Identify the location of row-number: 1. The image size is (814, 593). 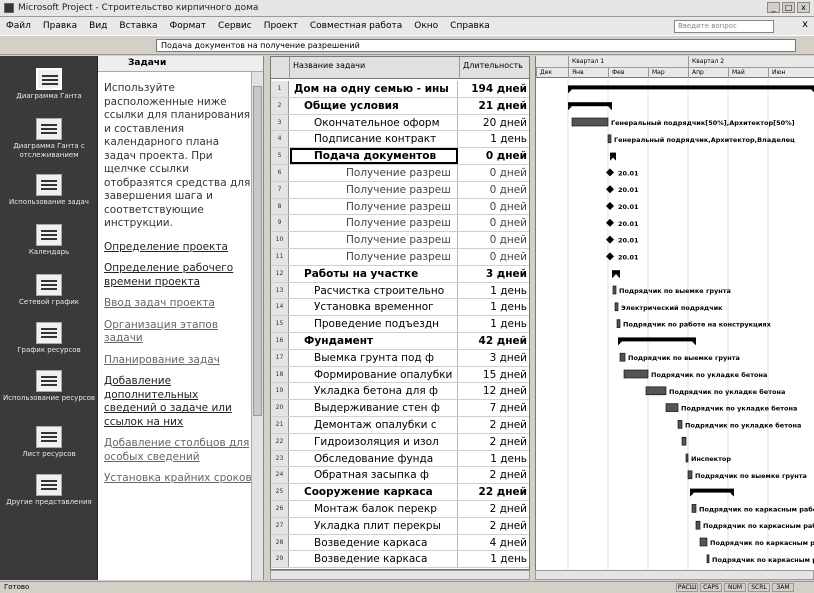
(280, 89).